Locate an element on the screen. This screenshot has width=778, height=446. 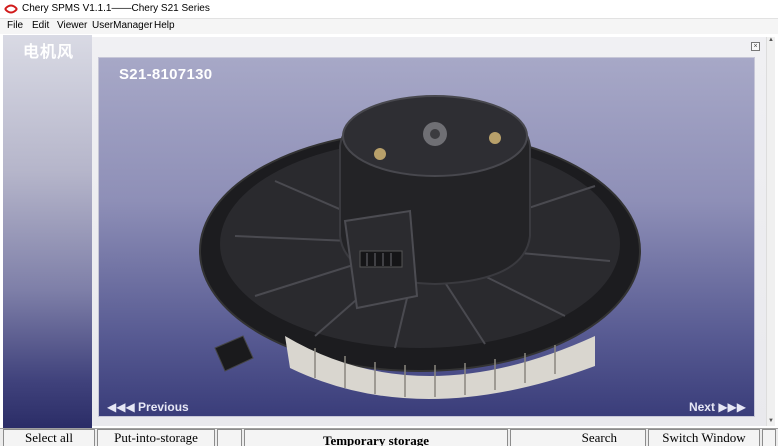
temporary-storage-button: Temporary storage is located at coordinates (376, 437).